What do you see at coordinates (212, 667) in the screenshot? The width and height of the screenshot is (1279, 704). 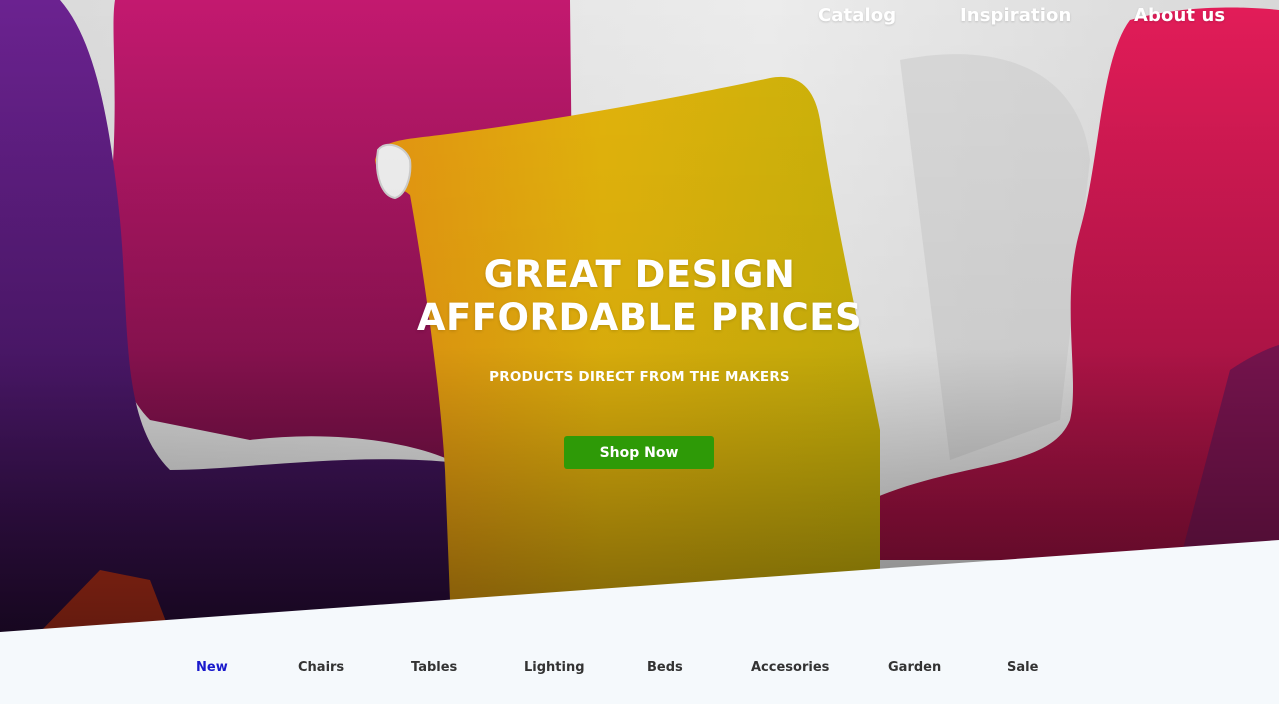 I see `category-tab-new: New` at bounding box center [212, 667].